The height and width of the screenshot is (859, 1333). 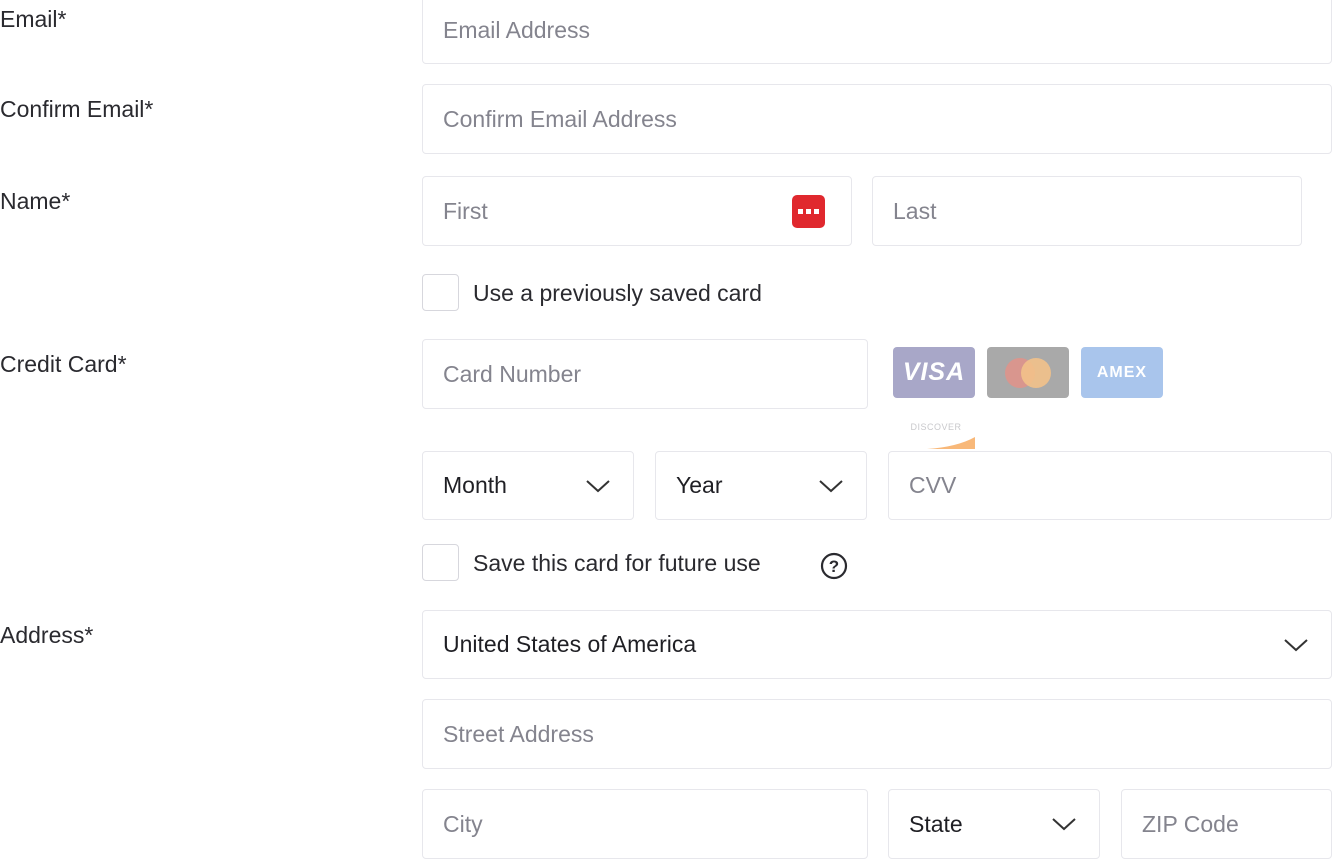 I want to click on address-label: Address*, so click(x=47, y=635).